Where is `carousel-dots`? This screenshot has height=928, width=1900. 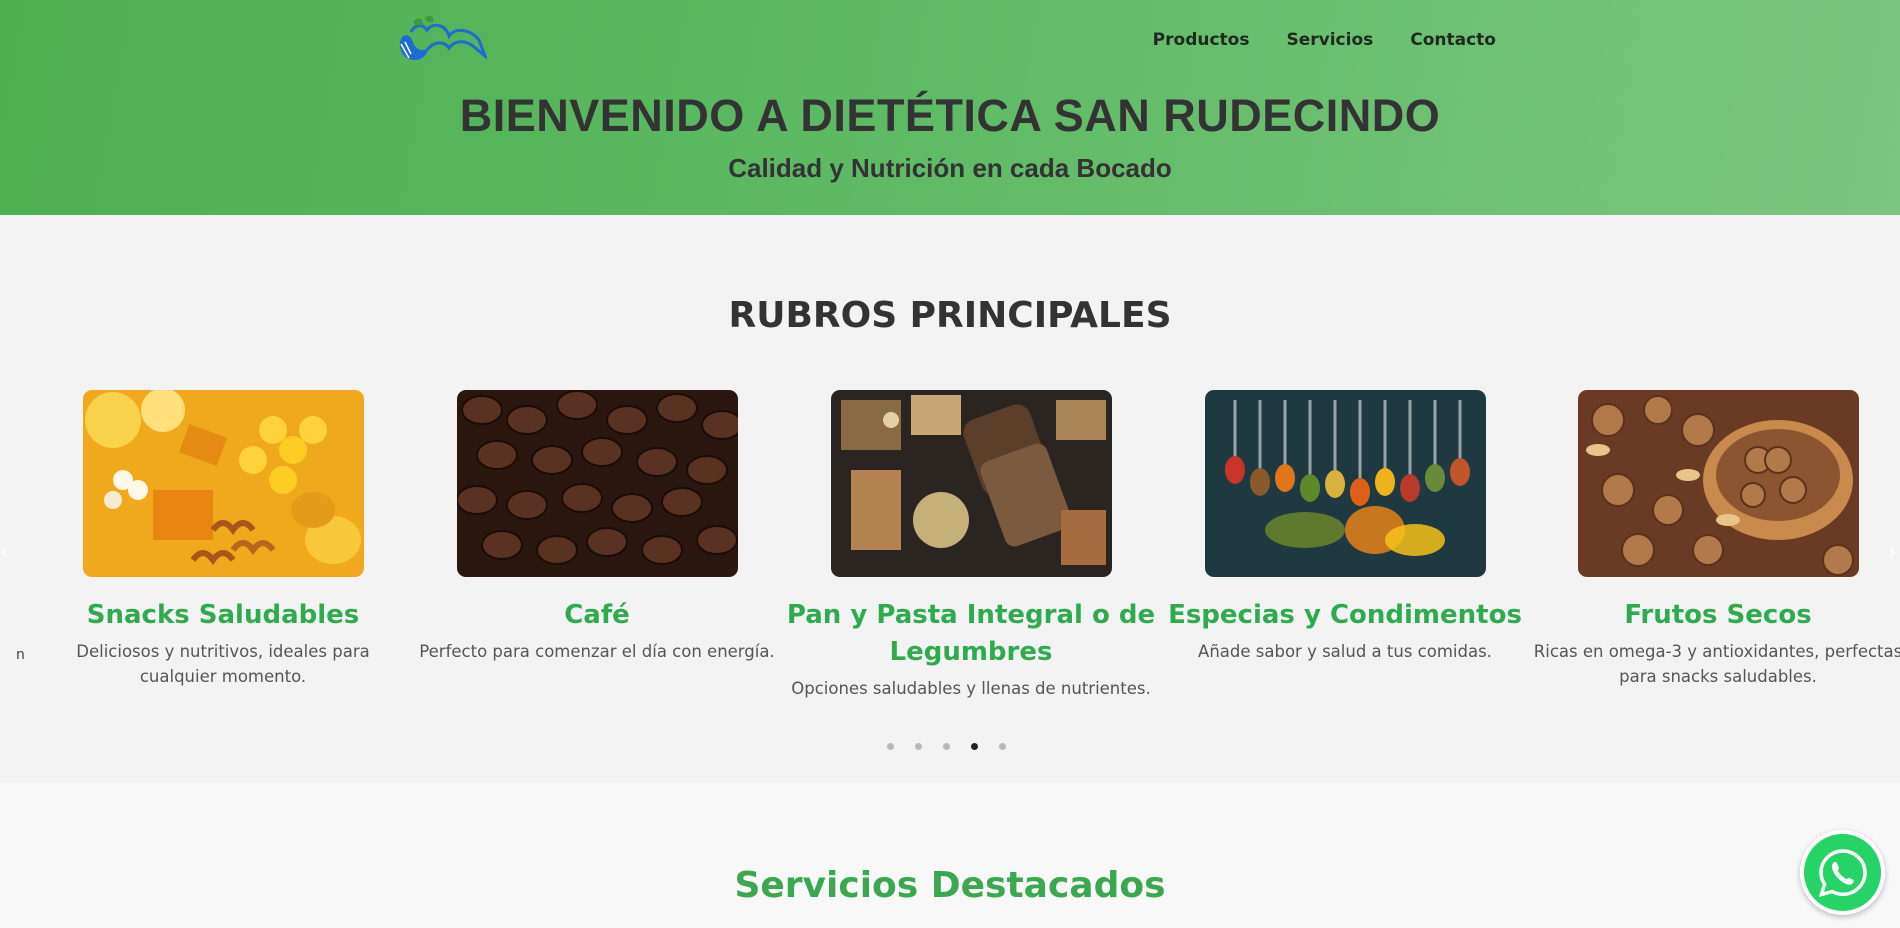 carousel-dots is located at coordinates (946, 746).